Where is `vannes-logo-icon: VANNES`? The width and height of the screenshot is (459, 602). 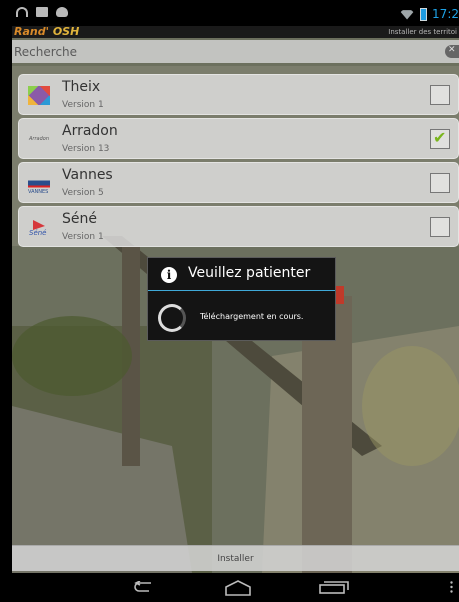
vannes-logo-icon: VANNES is located at coordinates (39, 184).